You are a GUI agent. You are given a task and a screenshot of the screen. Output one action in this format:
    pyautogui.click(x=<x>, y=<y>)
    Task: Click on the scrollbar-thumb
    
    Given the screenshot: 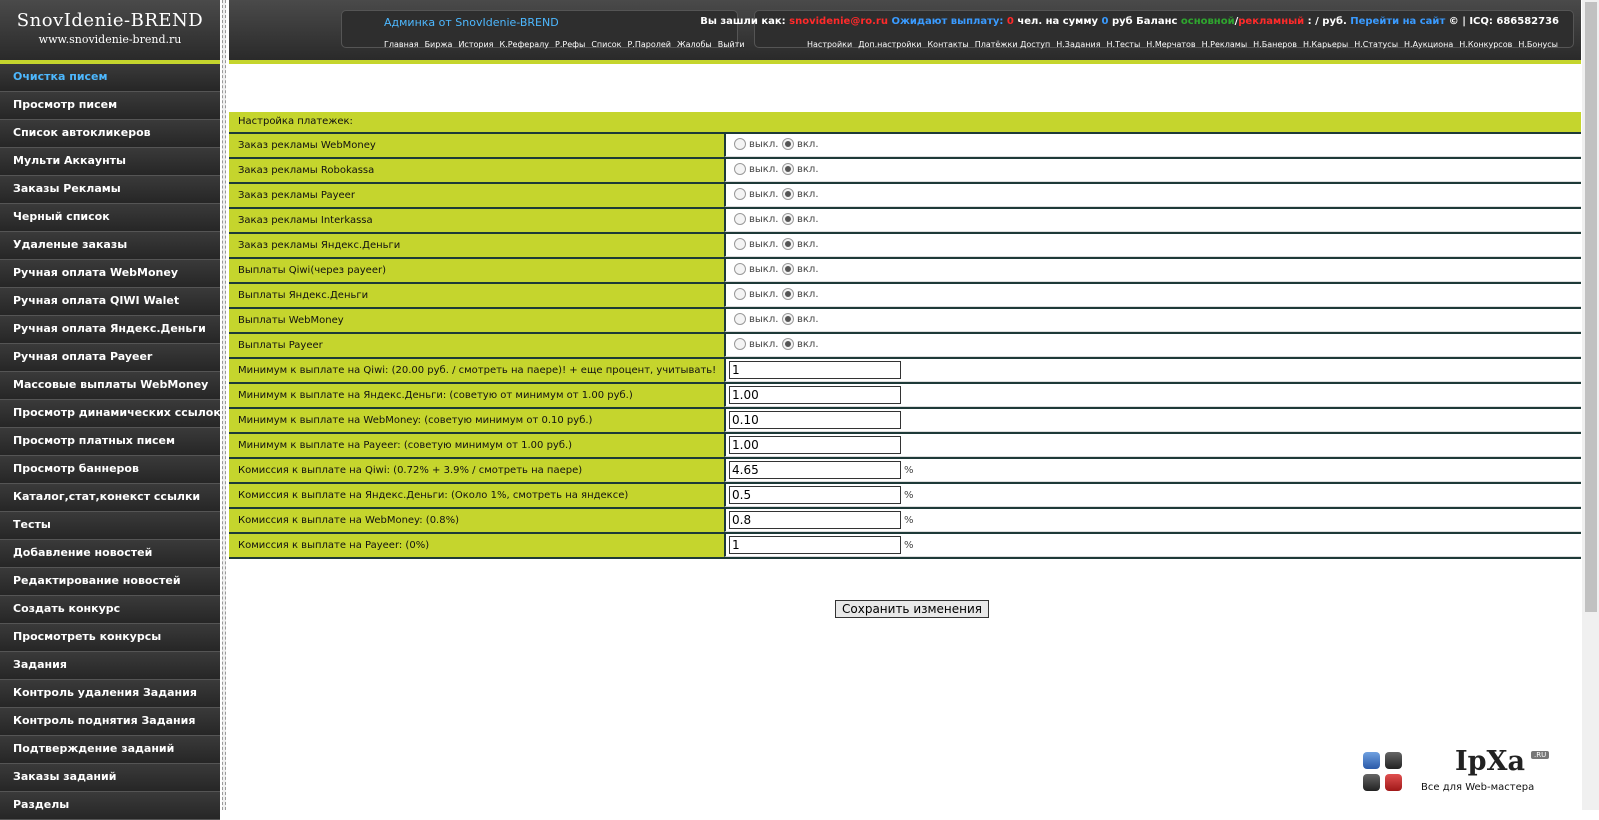 What is the action you would take?
    pyautogui.click(x=1591, y=307)
    